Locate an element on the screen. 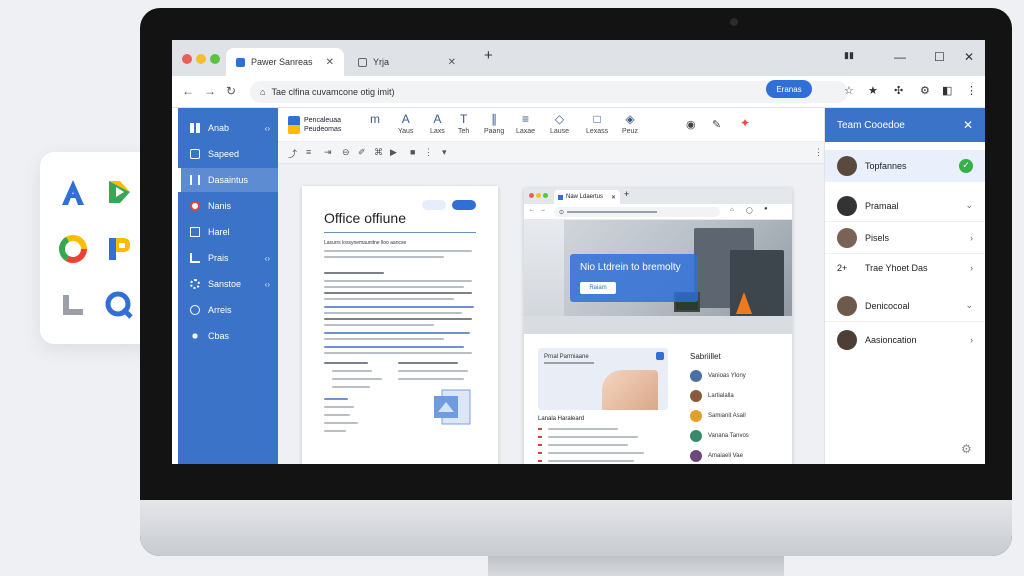 The height and width of the screenshot is (576, 1024). play-icon: ▶ is located at coordinates (393, 152).